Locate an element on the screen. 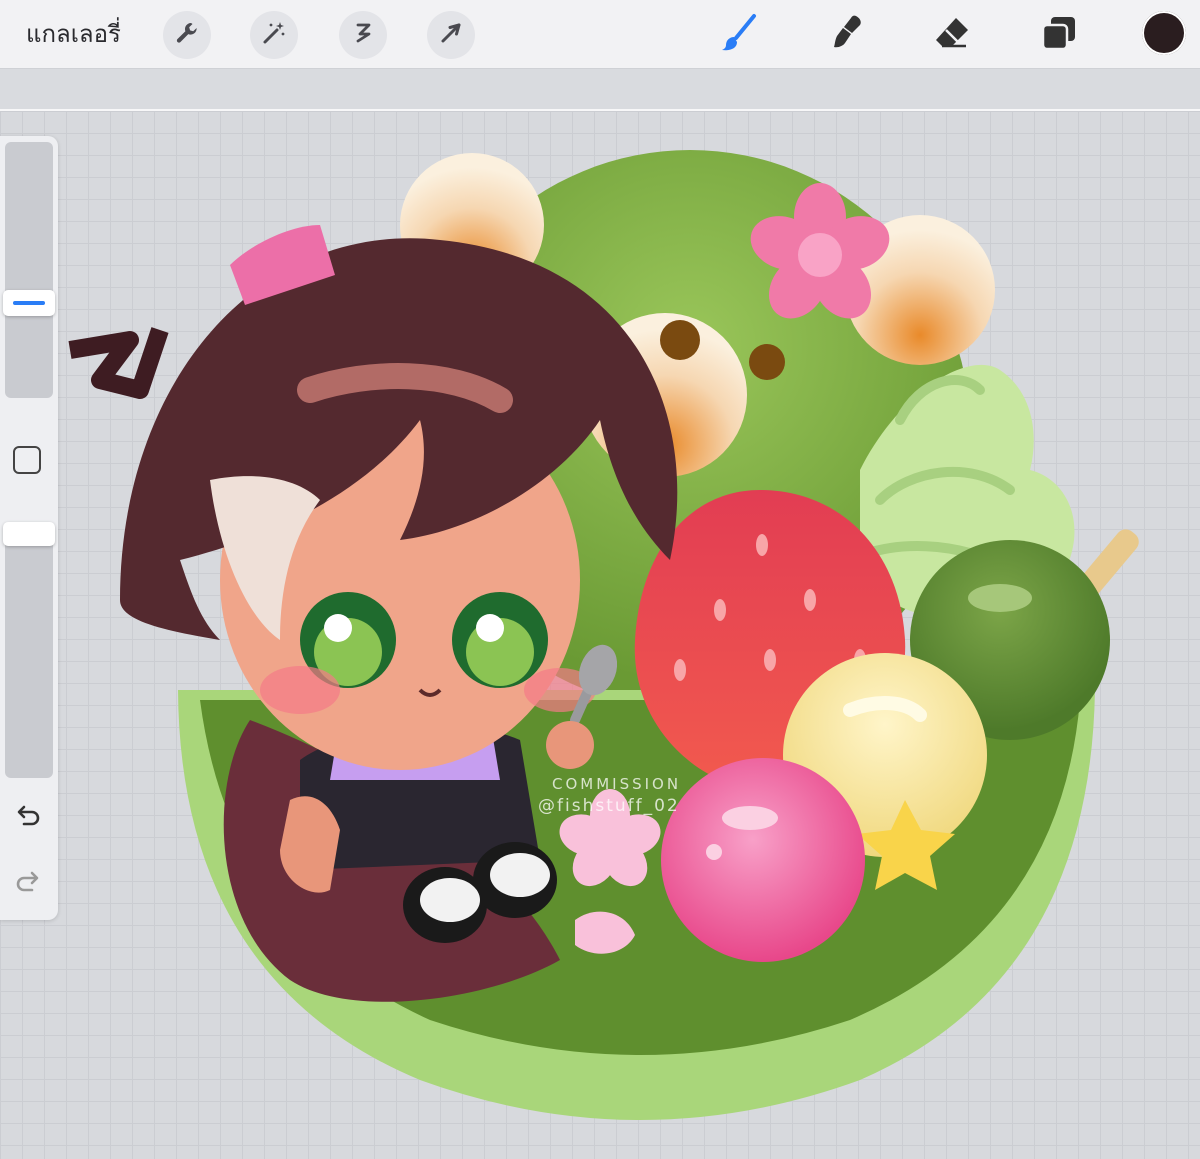  top-toolbar: แกลเลอรี่ is located at coordinates (600, 34).